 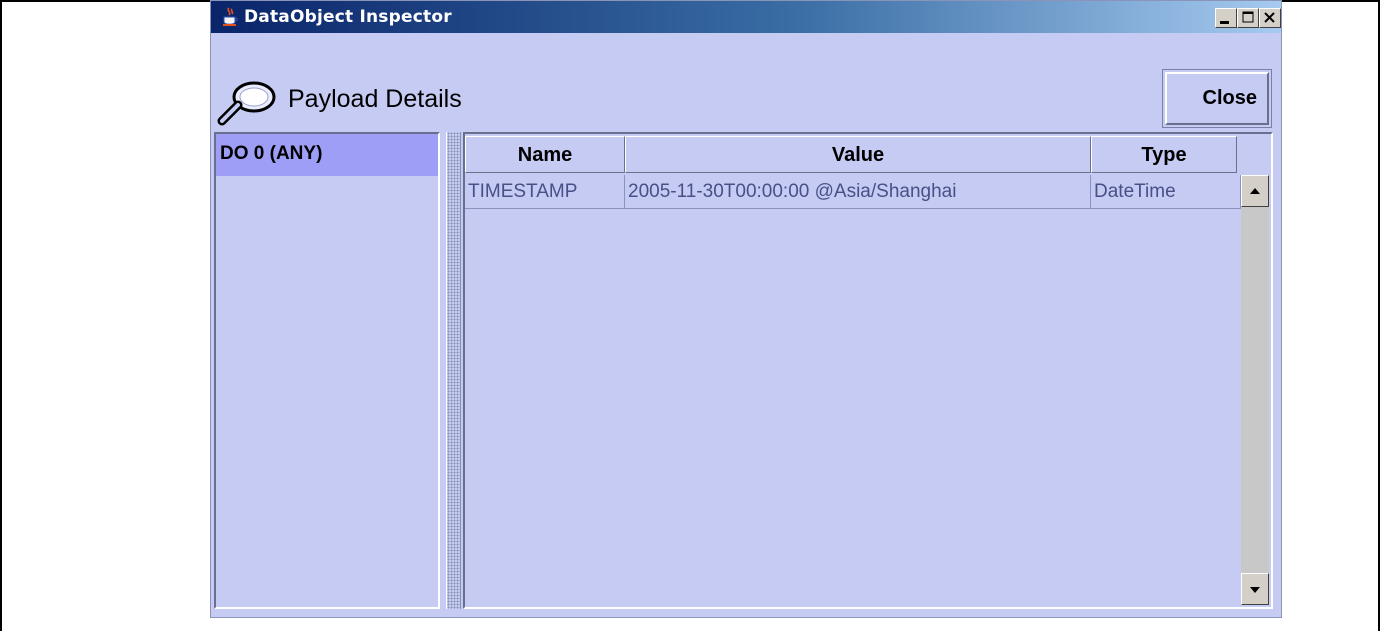 What do you see at coordinates (545, 154) in the screenshot?
I see `column-header-name: Name` at bounding box center [545, 154].